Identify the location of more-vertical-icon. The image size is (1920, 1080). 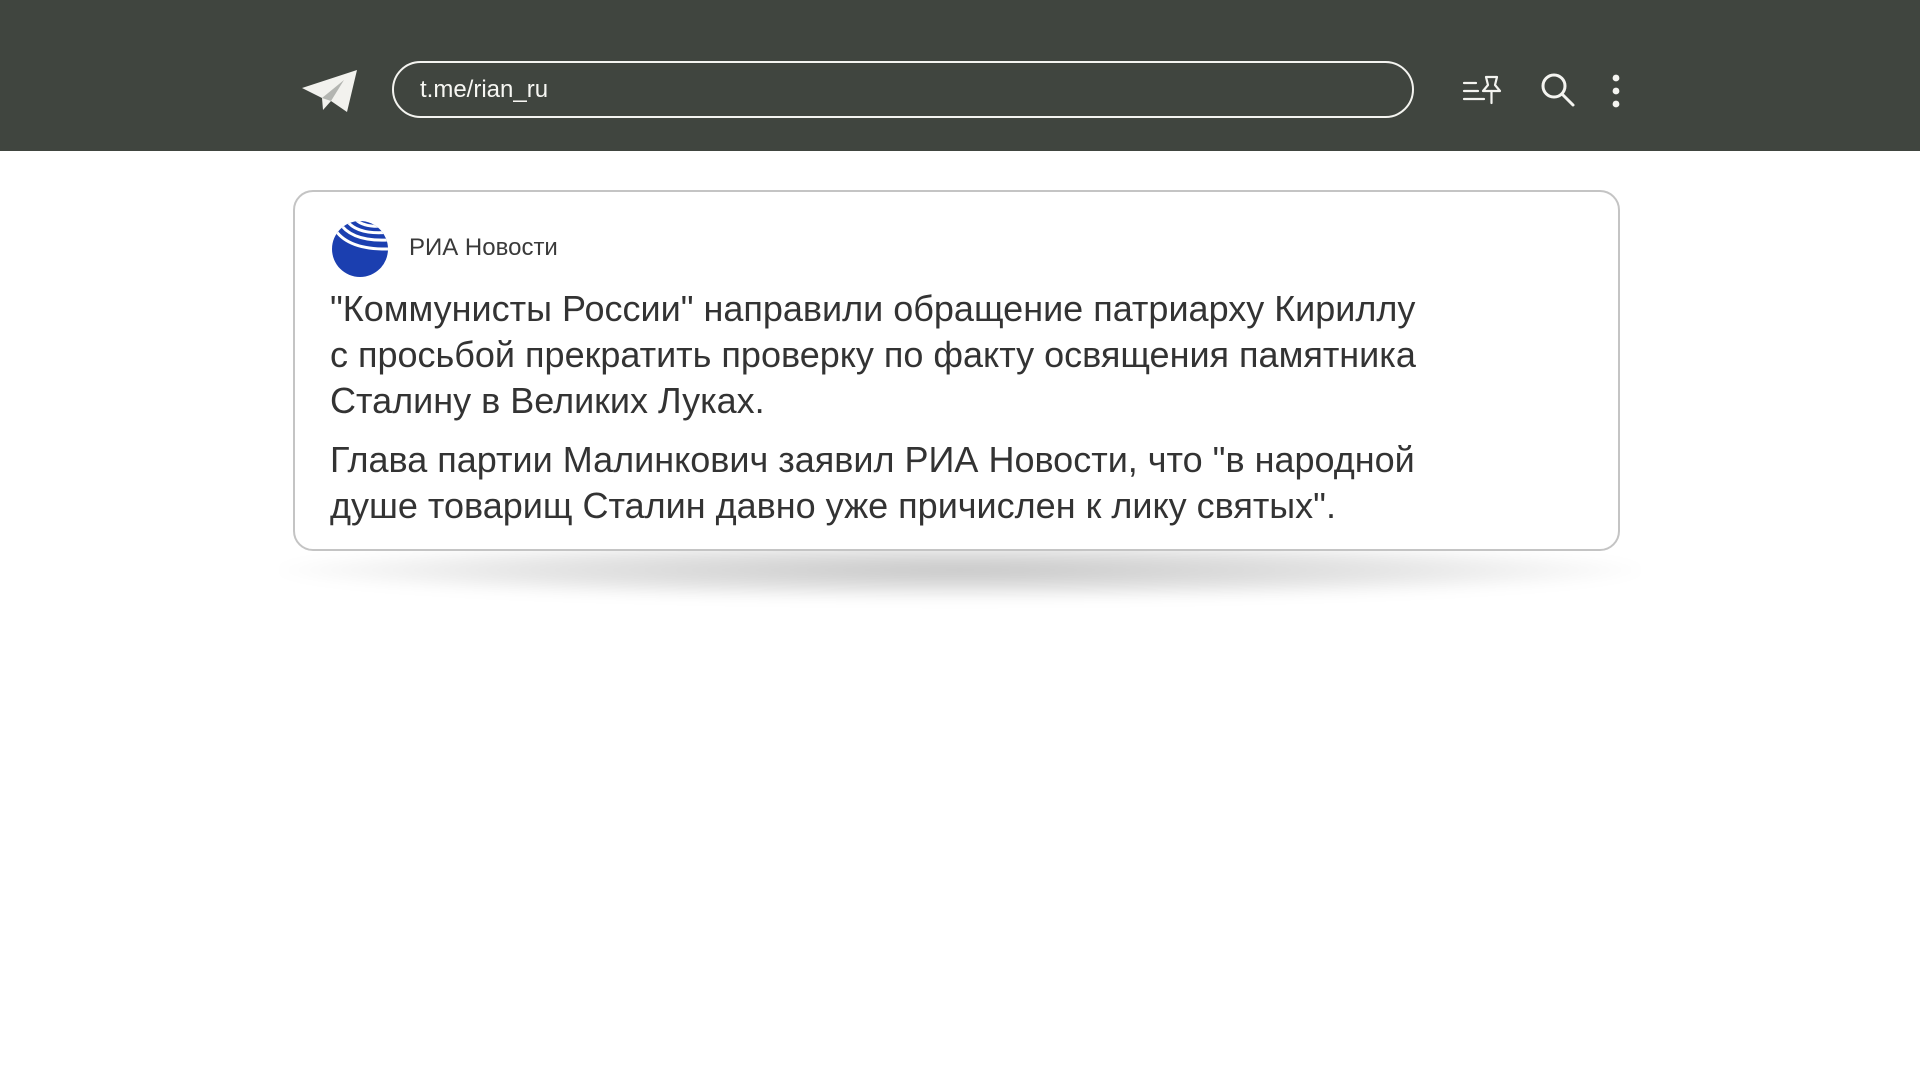
(1616, 91).